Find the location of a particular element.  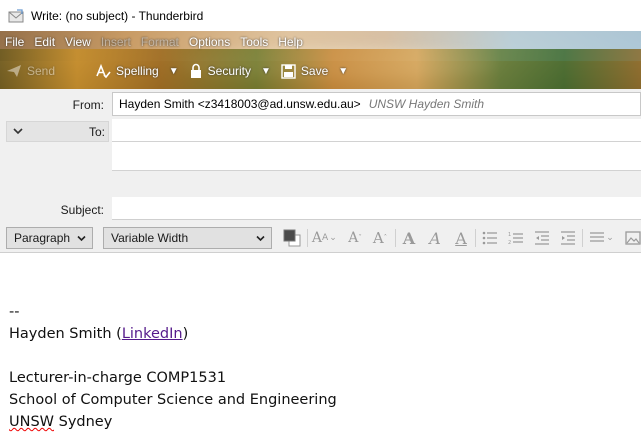

spelling-dropdown-icon: ▼ is located at coordinates (174, 71).